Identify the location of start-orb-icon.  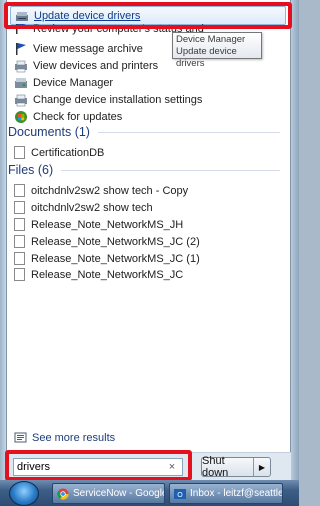
(24, 493).